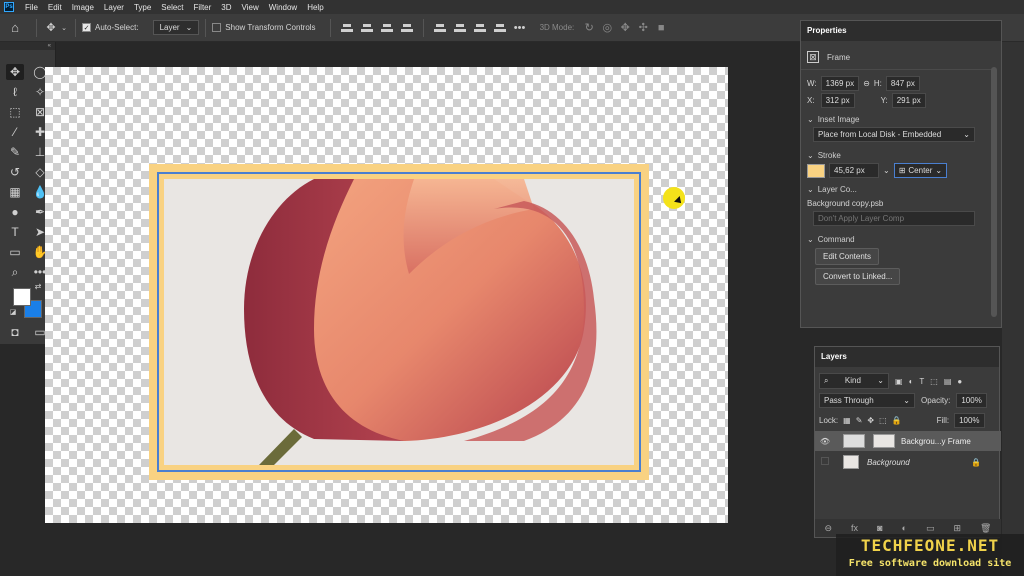 This screenshot has width=1024, height=576. What do you see at coordinates (55, 7) in the screenshot?
I see `menu-edit: Edit` at bounding box center [55, 7].